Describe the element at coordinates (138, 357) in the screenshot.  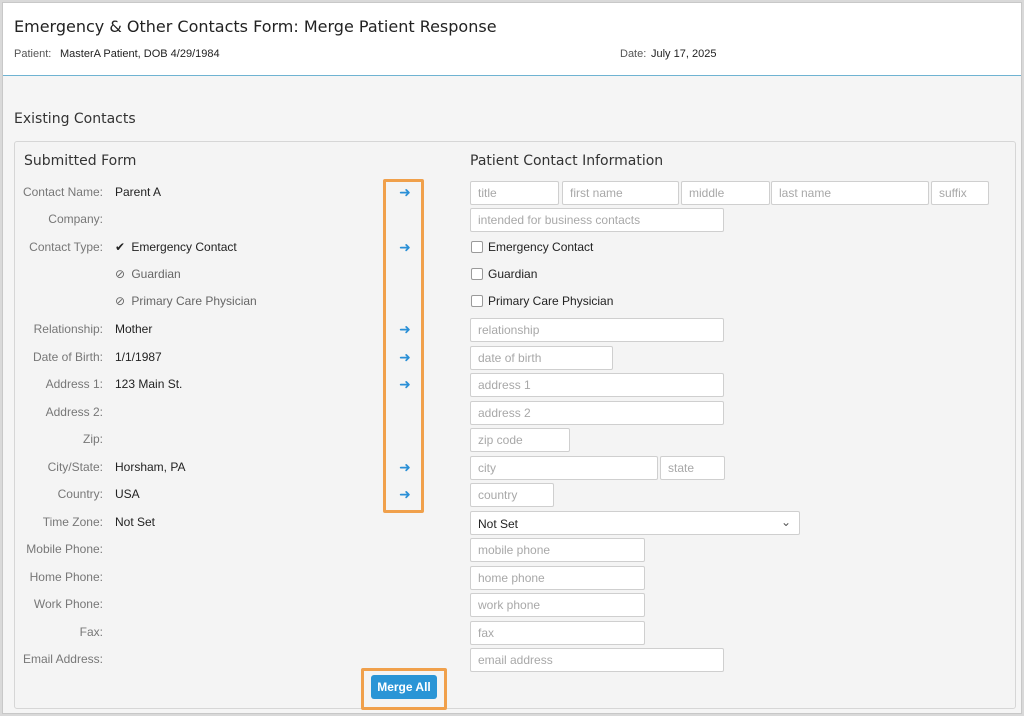
I see `dob-value: 1/1/1987` at that location.